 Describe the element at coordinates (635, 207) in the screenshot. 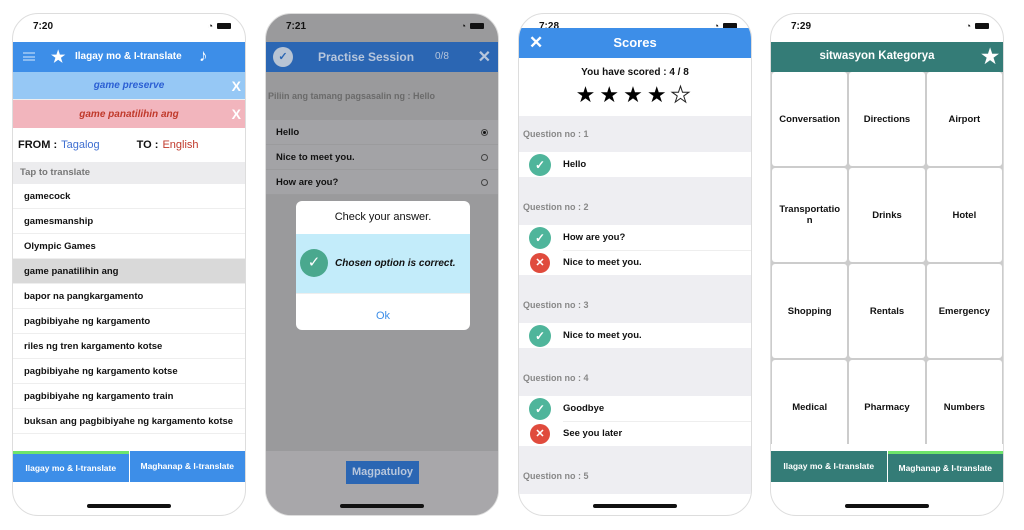

I see `question-header: Question no : 2` at that location.